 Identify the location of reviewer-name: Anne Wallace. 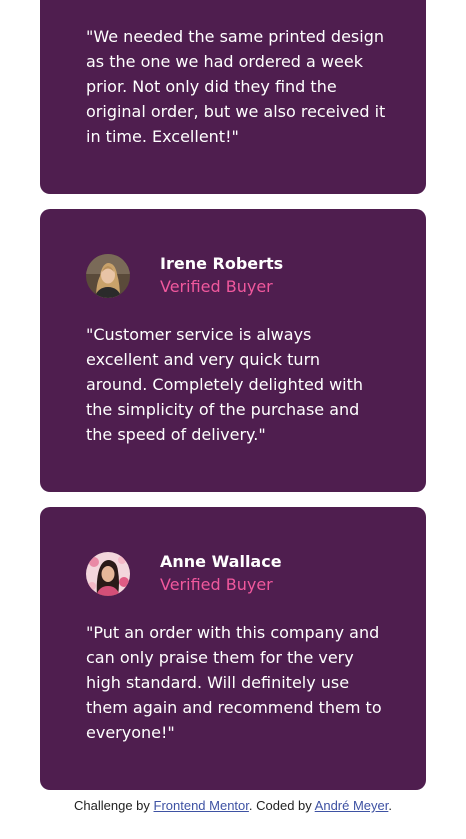
(221, 561).